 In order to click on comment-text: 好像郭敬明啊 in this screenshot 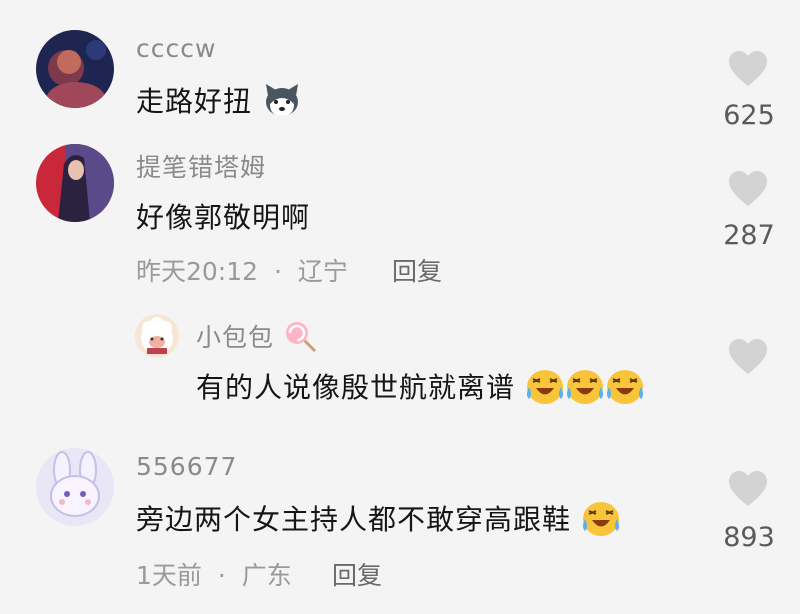, I will do `click(223, 217)`.